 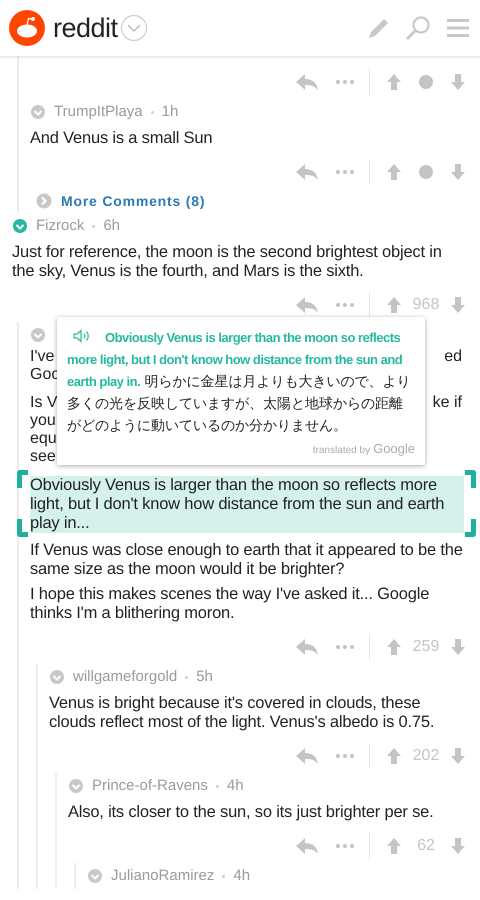 What do you see at coordinates (162, 876) in the screenshot?
I see `comment-author: JulianoRamirez` at bounding box center [162, 876].